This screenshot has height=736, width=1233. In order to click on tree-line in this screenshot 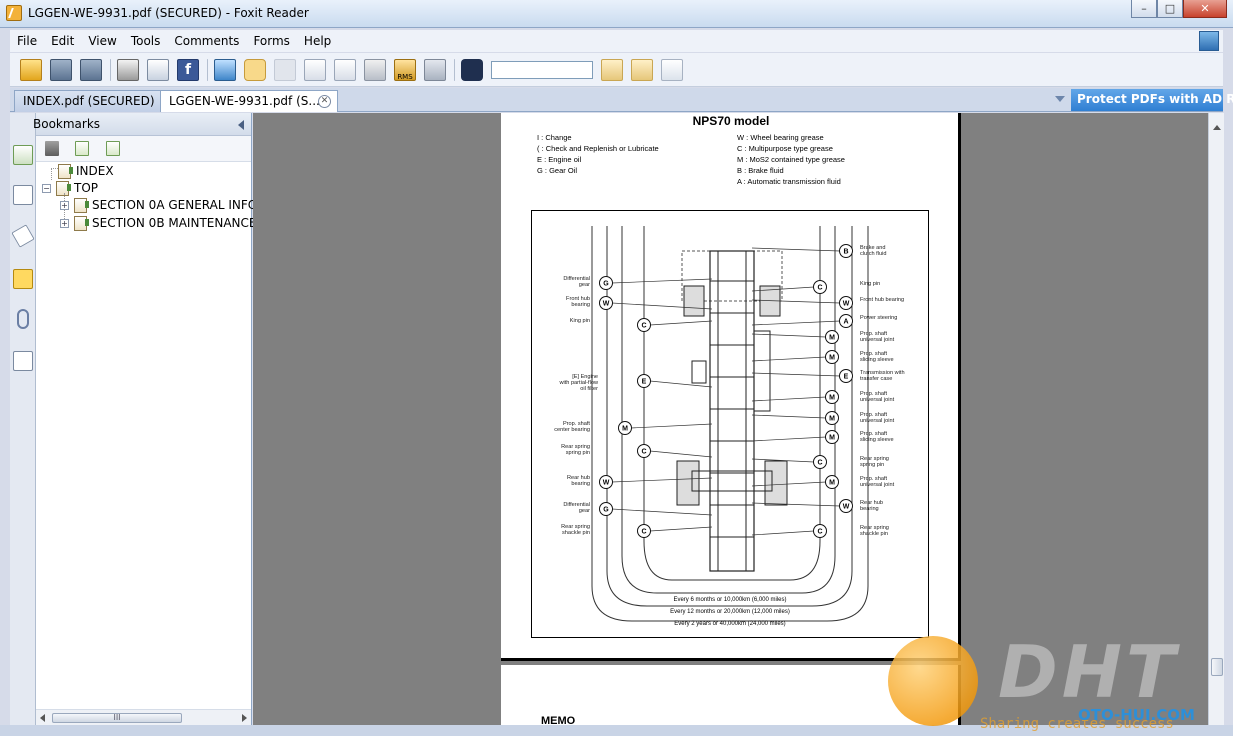, I will do `click(54, 168)`.